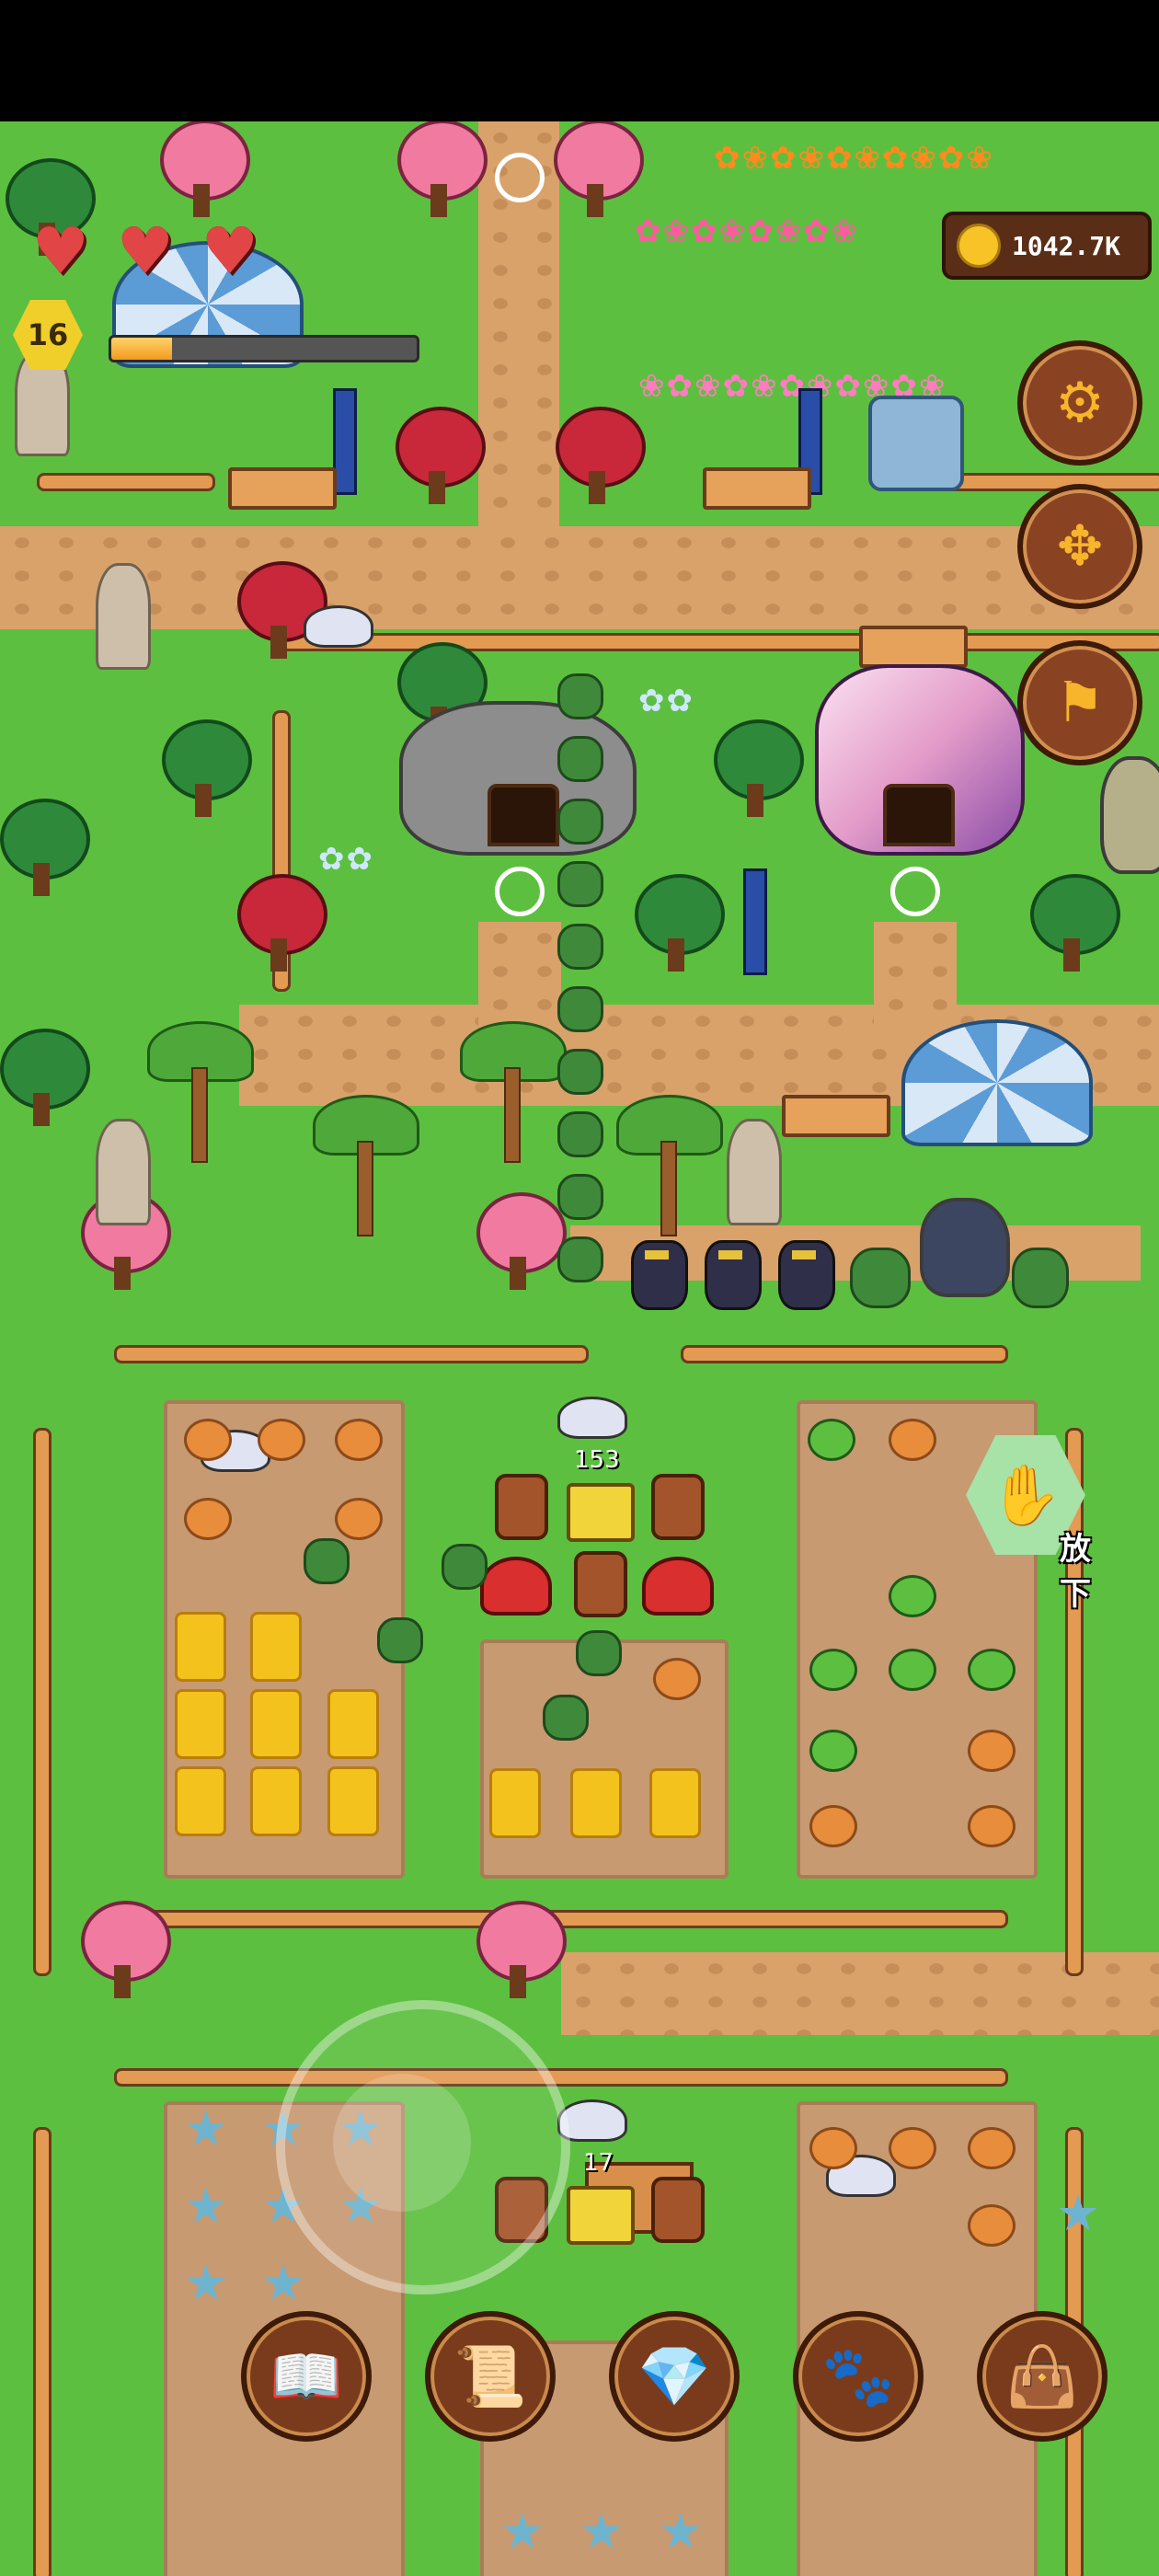  Describe the element at coordinates (965, 1247) in the screenshot. I see `wolf-pet` at that location.